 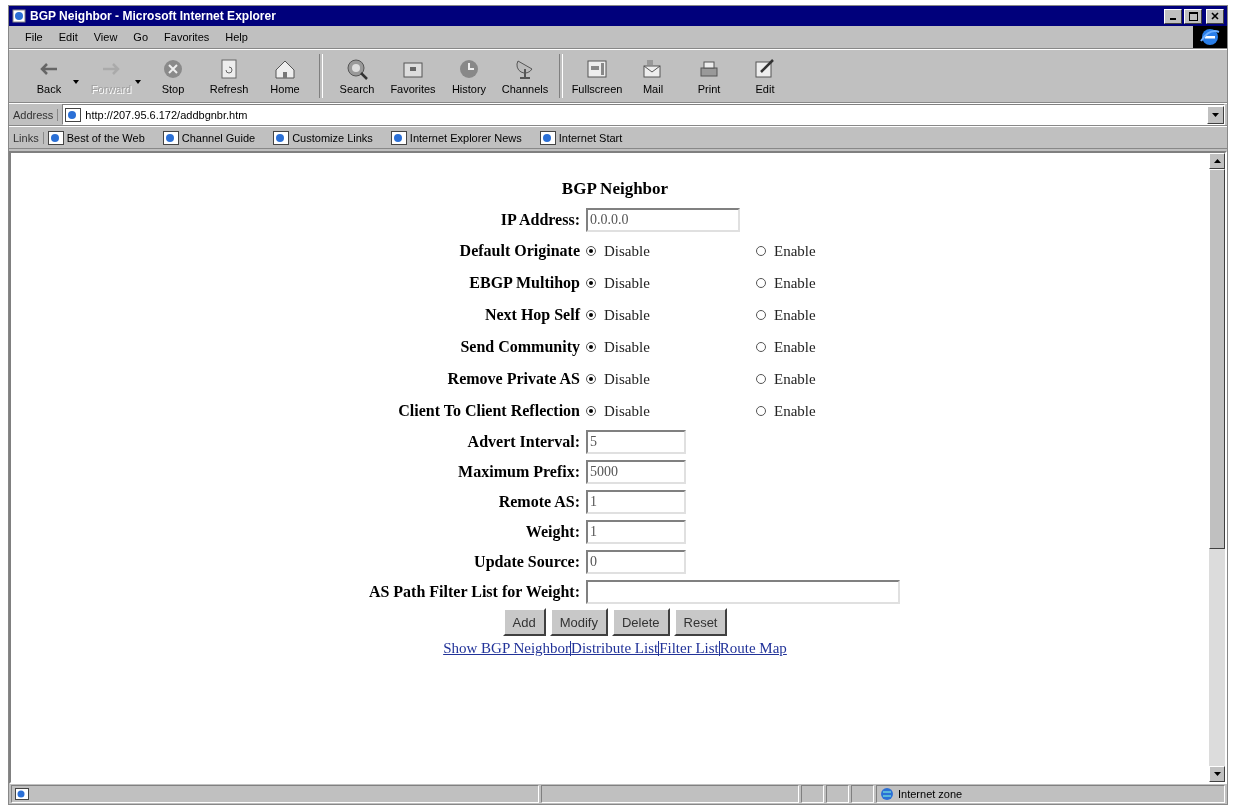 I want to click on toolbar-button: Edit, so click(x=765, y=76).